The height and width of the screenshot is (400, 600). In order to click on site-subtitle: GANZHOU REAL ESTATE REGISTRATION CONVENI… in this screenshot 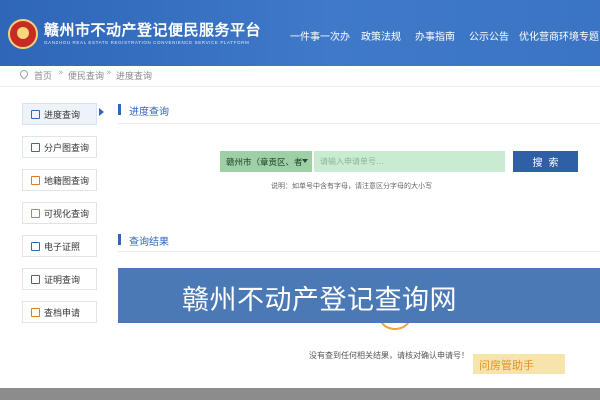, I will do `click(147, 42)`.